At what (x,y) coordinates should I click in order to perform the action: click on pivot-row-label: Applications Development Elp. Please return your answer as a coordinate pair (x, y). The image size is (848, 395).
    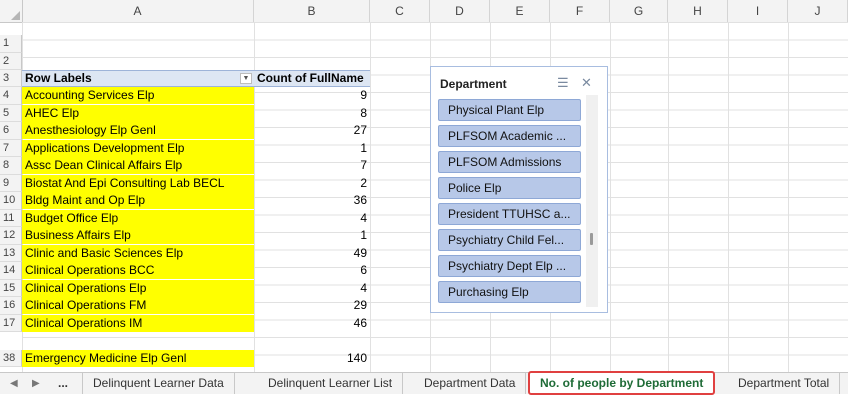
    Looking at the image, I should click on (138, 148).